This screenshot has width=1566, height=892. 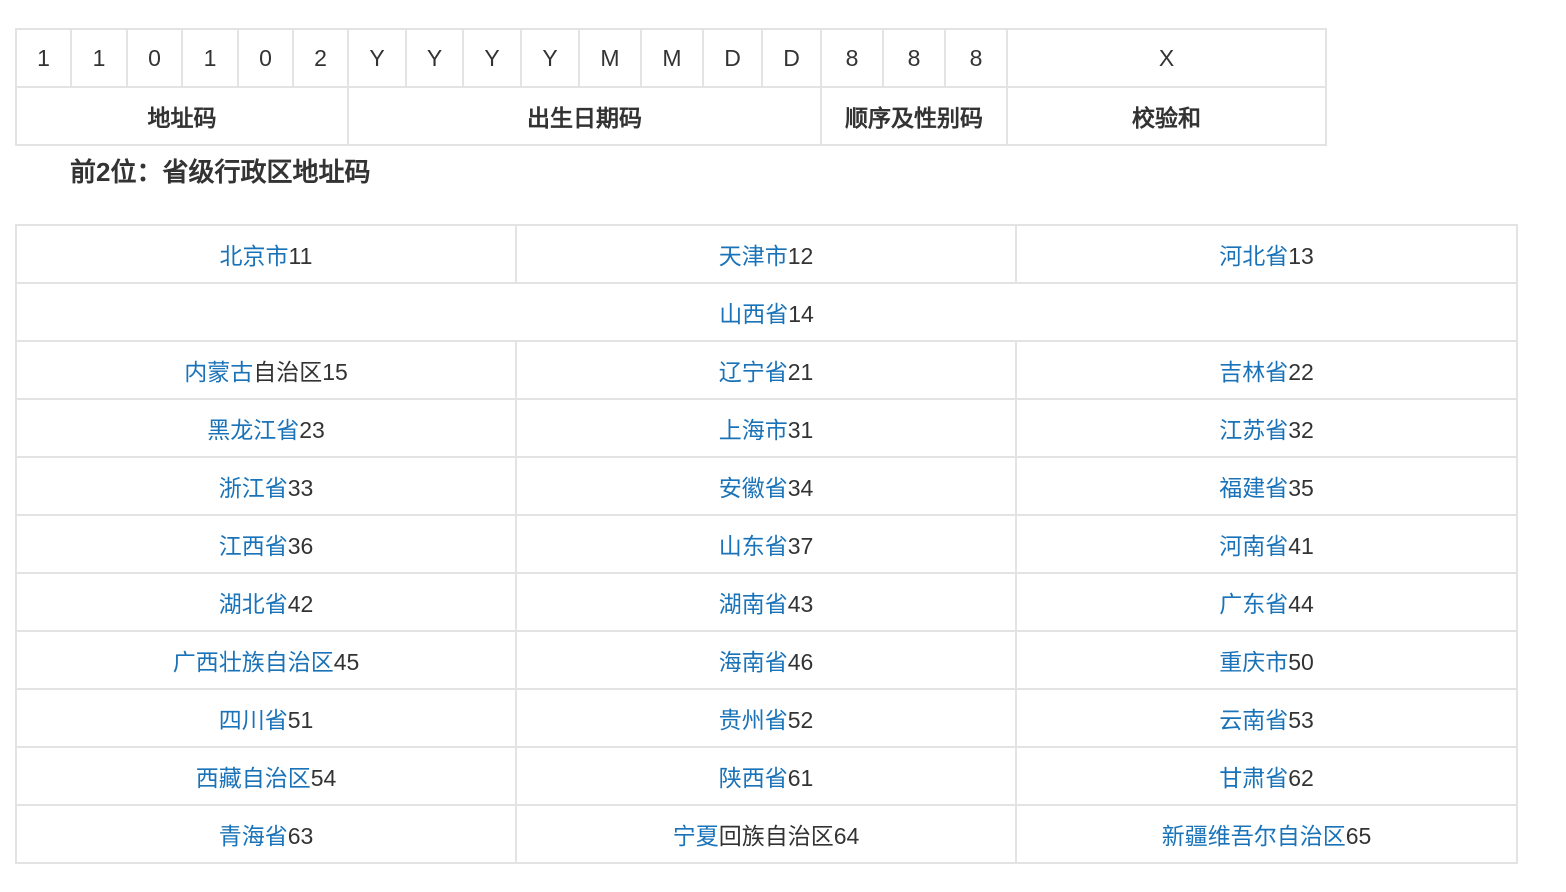 I want to click on province-code: 52, so click(x=800, y=720).